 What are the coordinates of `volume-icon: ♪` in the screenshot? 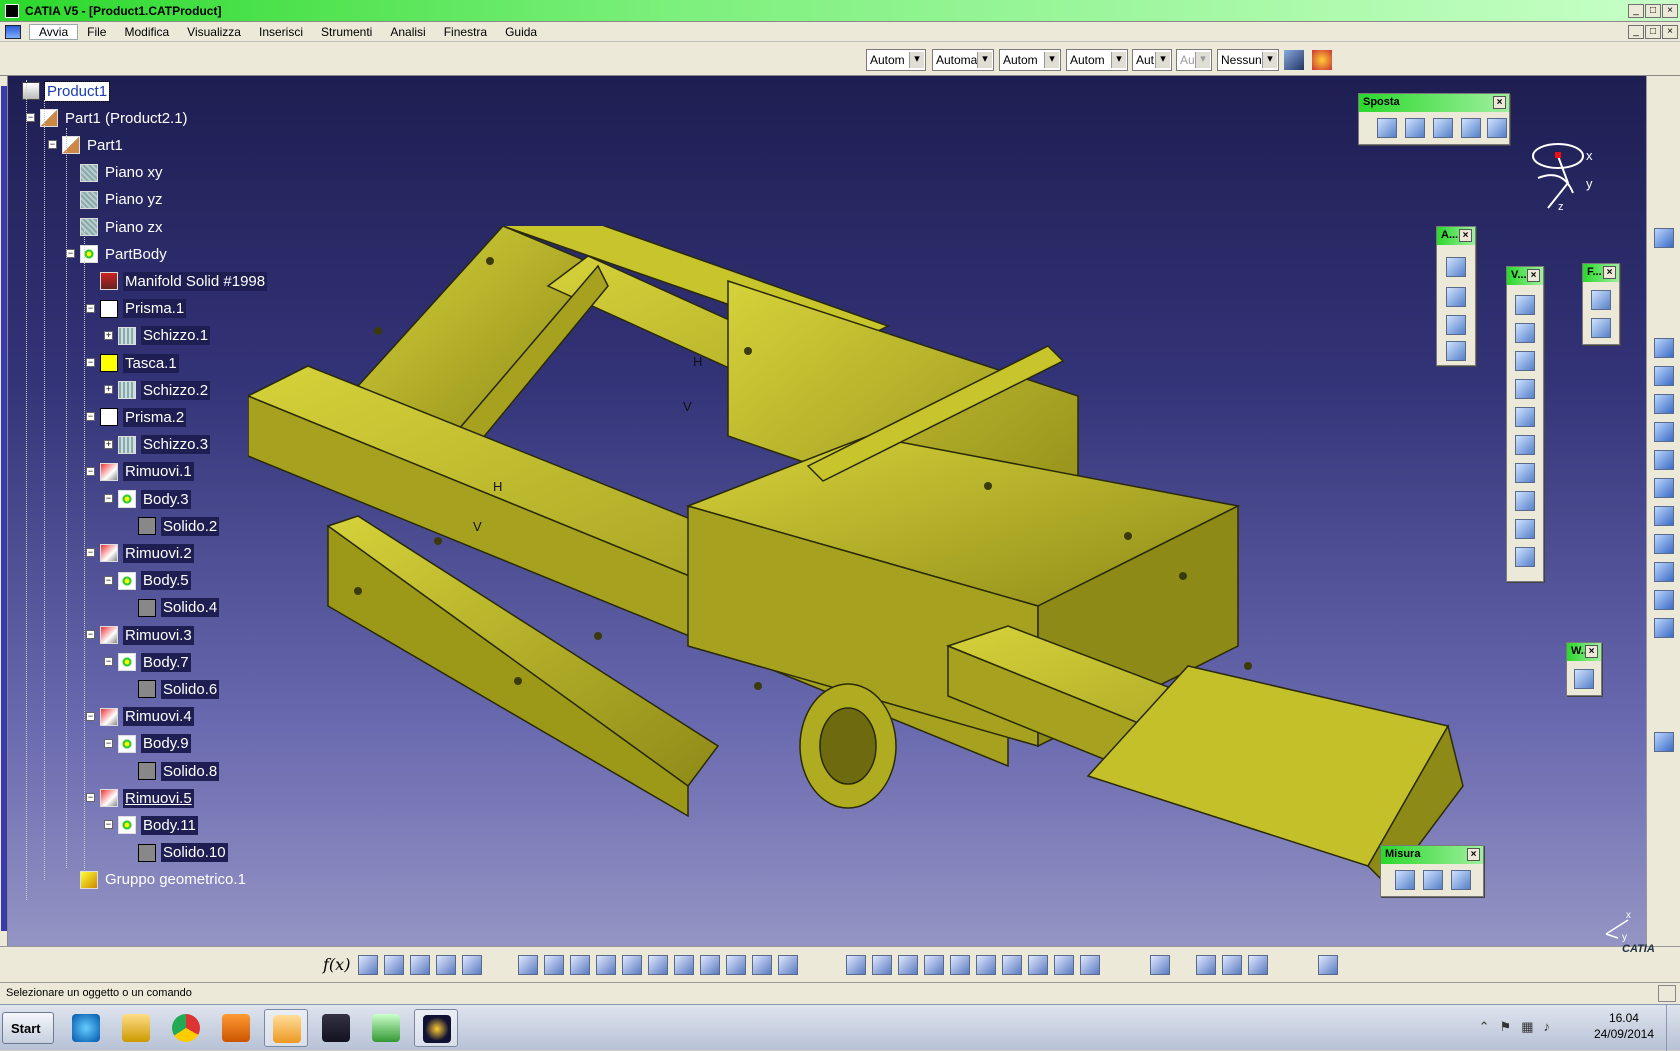 It's located at (1547, 1027).